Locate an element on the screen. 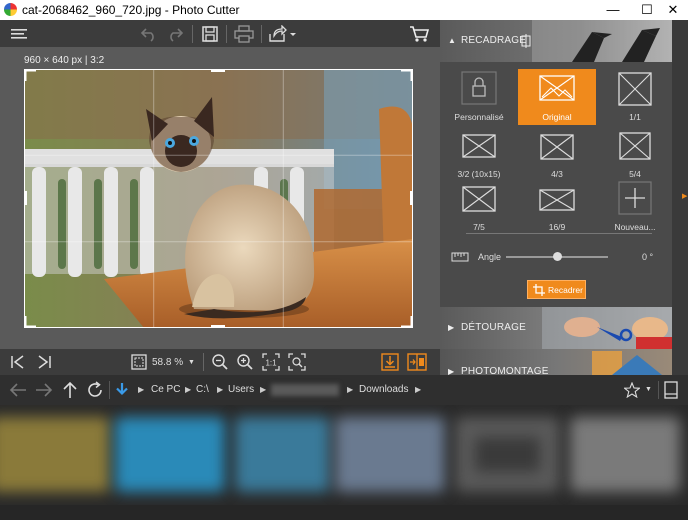 Image resolution: width=688 pixels, height=520 pixels. share-icon is located at coordinates (282, 33).